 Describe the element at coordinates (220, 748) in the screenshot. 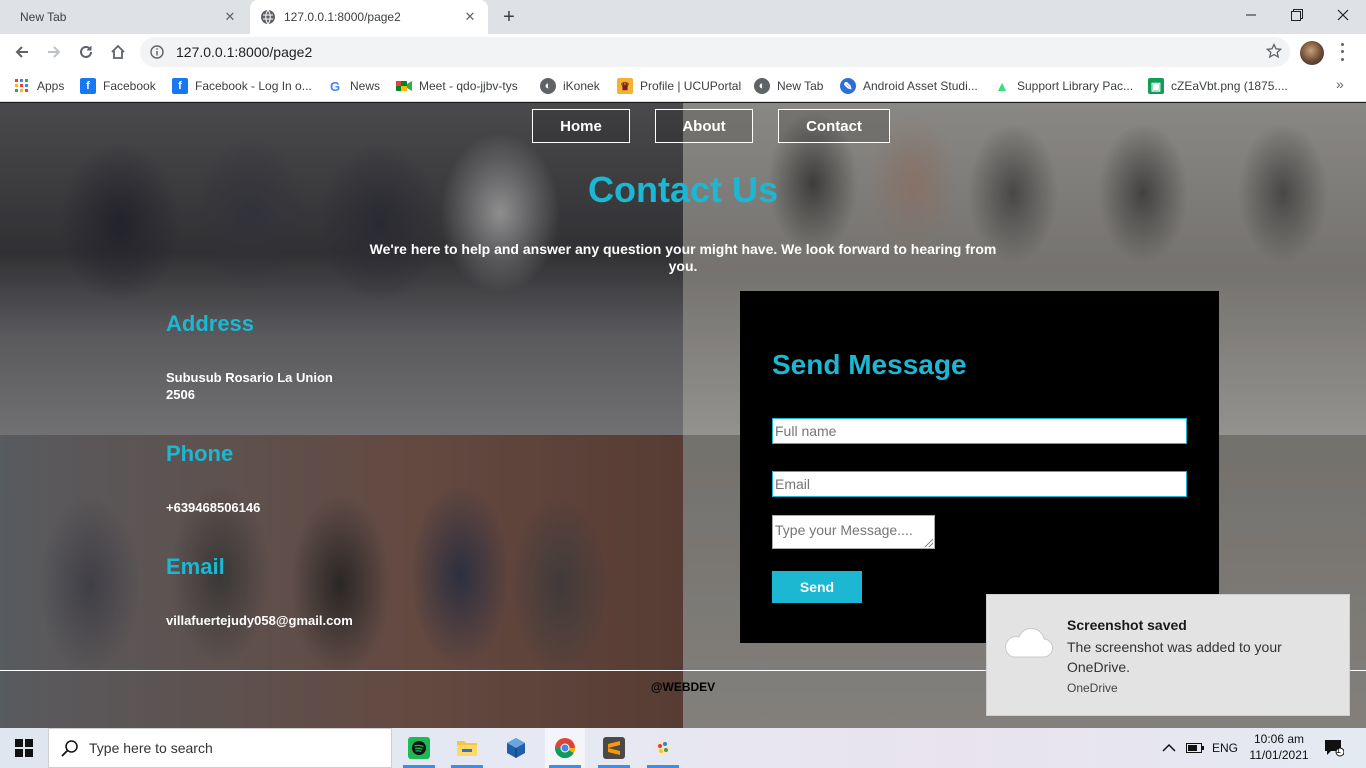

I see `taskbar-search: Type here to search` at that location.